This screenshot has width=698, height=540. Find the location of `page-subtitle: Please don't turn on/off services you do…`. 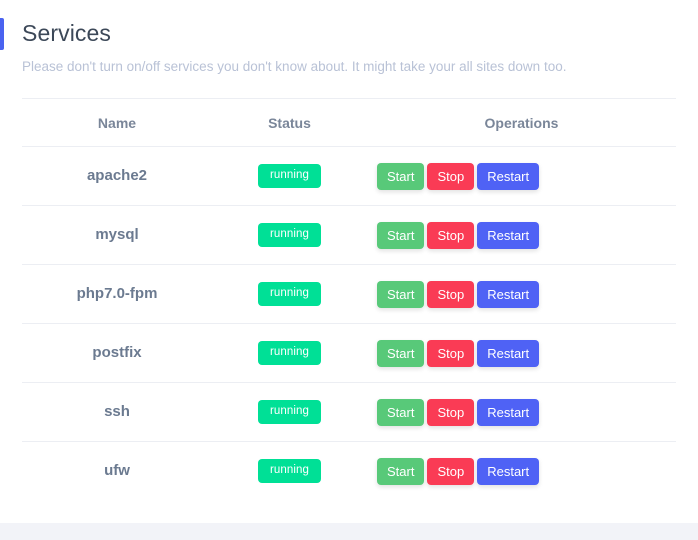

page-subtitle: Please don't turn on/off services you do… is located at coordinates (294, 66).